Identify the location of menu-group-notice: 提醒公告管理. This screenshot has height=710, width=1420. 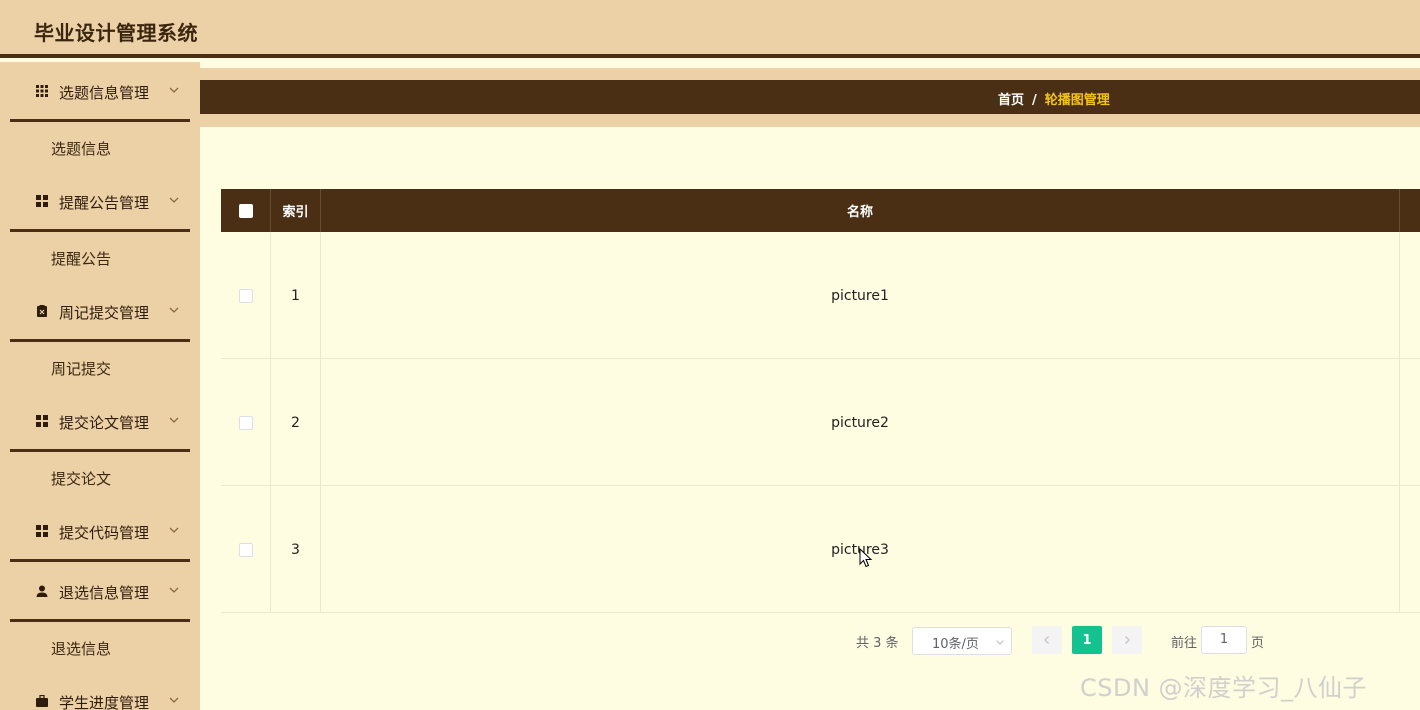
(100, 202).